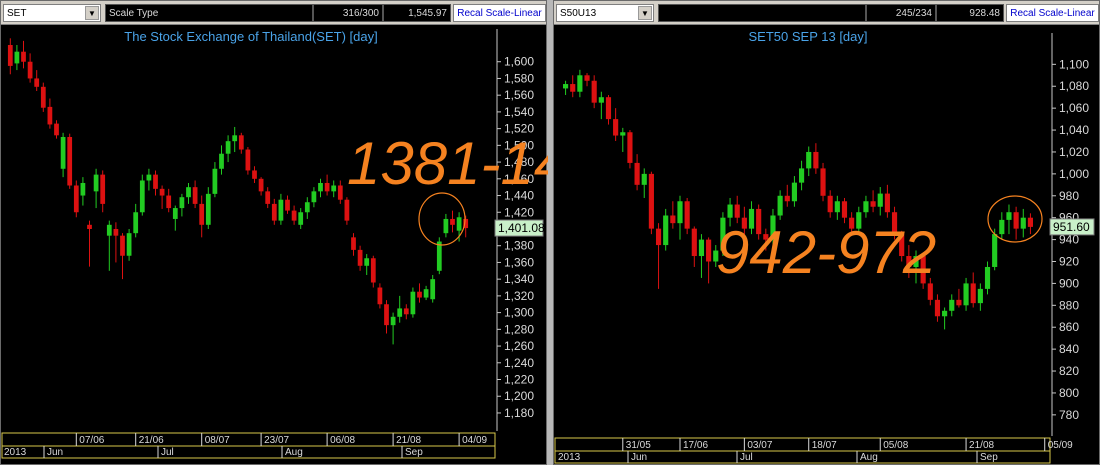  Describe the element at coordinates (1074, 152) in the screenshot. I see `y-tick-label: 1,020` at that location.